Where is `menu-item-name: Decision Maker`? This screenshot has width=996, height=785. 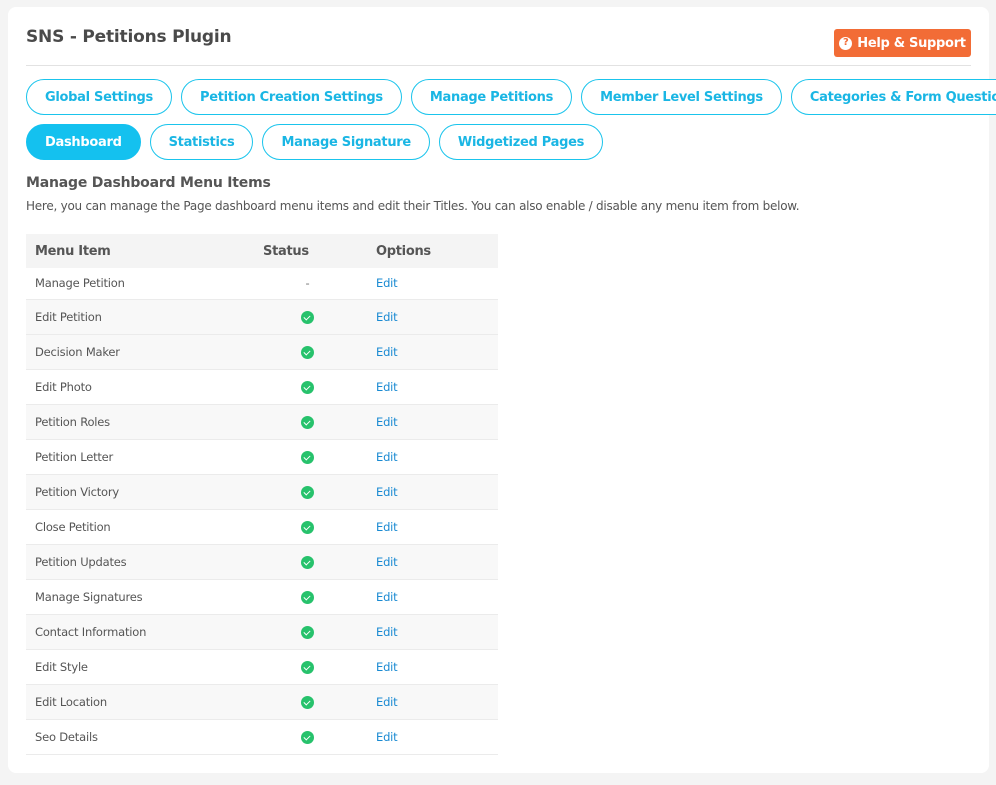 menu-item-name: Decision Maker is located at coordinates (77, 351).